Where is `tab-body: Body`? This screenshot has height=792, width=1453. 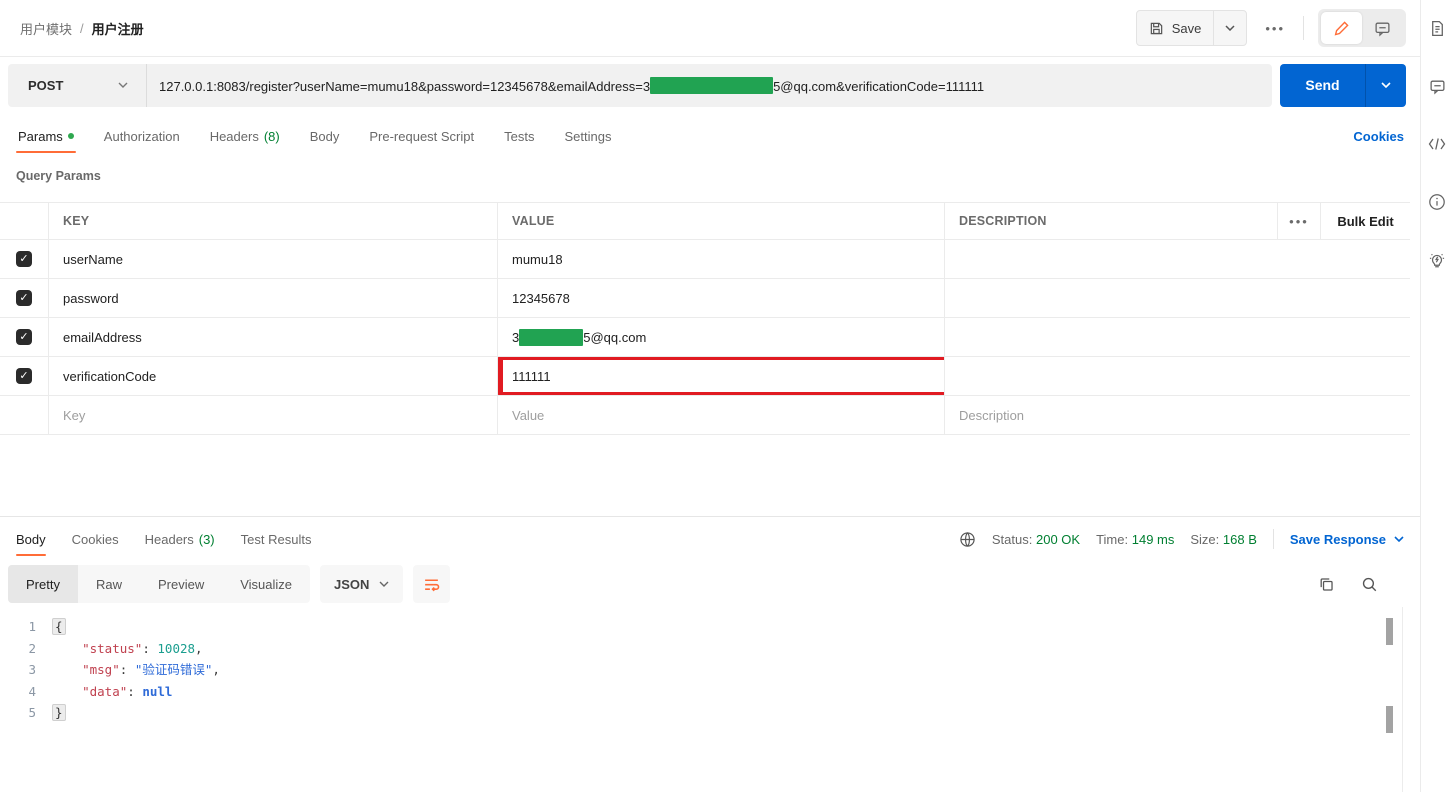 tab-body: Body is located at coordinates (325, 136).